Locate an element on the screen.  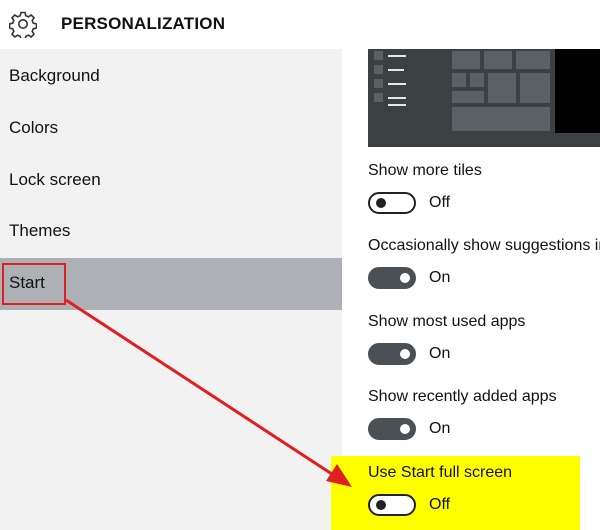
sidebar-item-themes: Themes is located at coordinates (171, 232).